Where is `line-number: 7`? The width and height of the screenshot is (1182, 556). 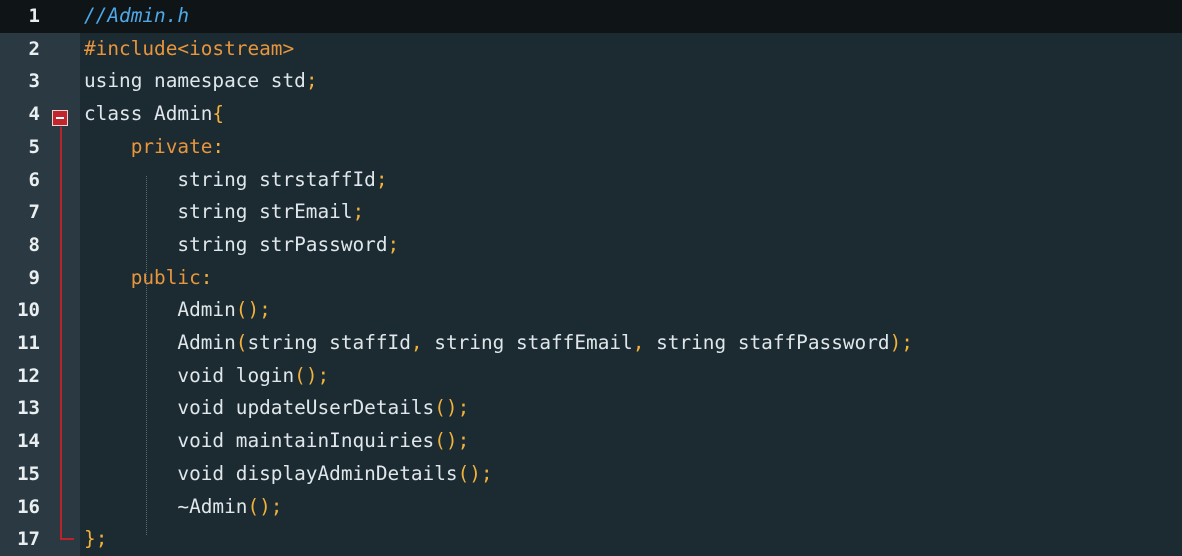 line-number: 7 is located at coordinates (34, 212).